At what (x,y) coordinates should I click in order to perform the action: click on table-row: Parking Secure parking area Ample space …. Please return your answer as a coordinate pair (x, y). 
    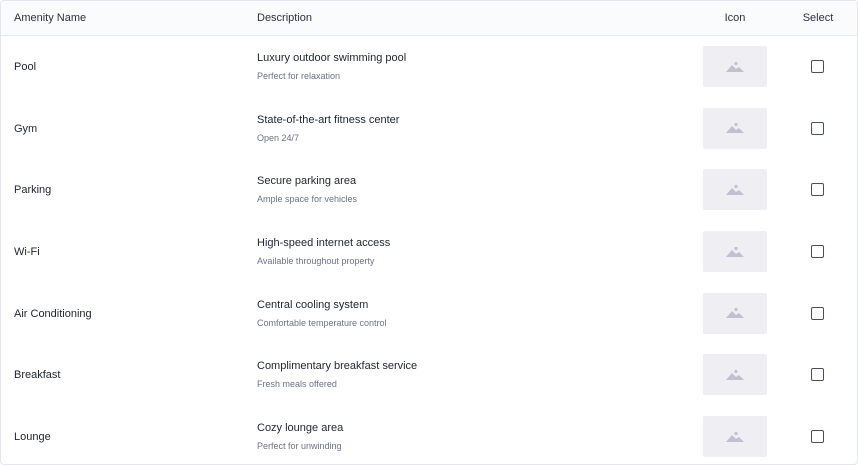
    Looking at the image, I should click on (429, 190).